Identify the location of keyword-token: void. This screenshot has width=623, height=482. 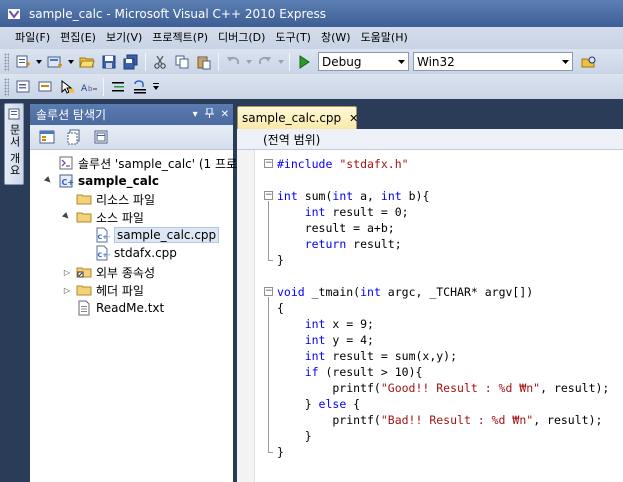
(291, 292).